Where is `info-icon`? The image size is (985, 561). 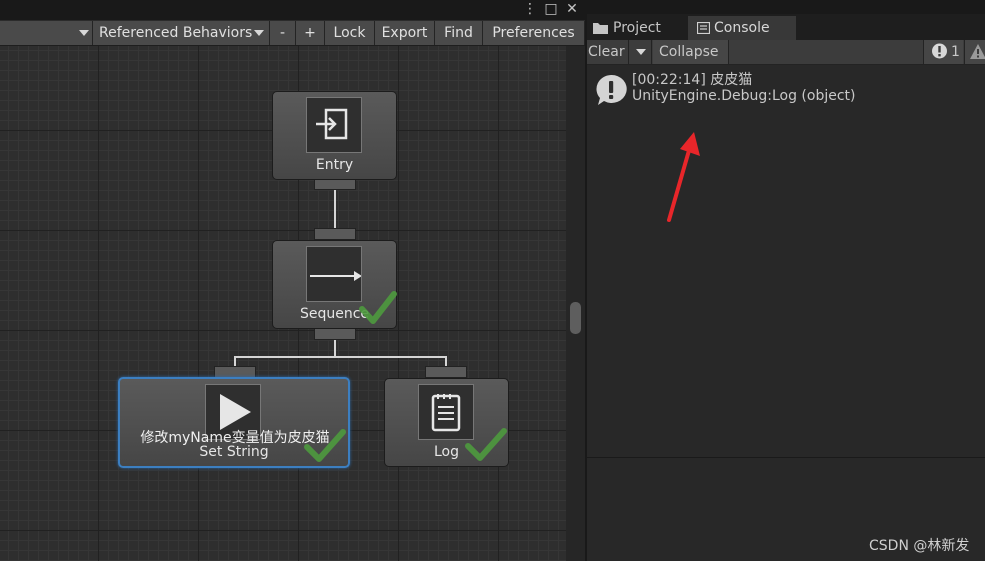 info-icon is located at coordinates (939, 51).